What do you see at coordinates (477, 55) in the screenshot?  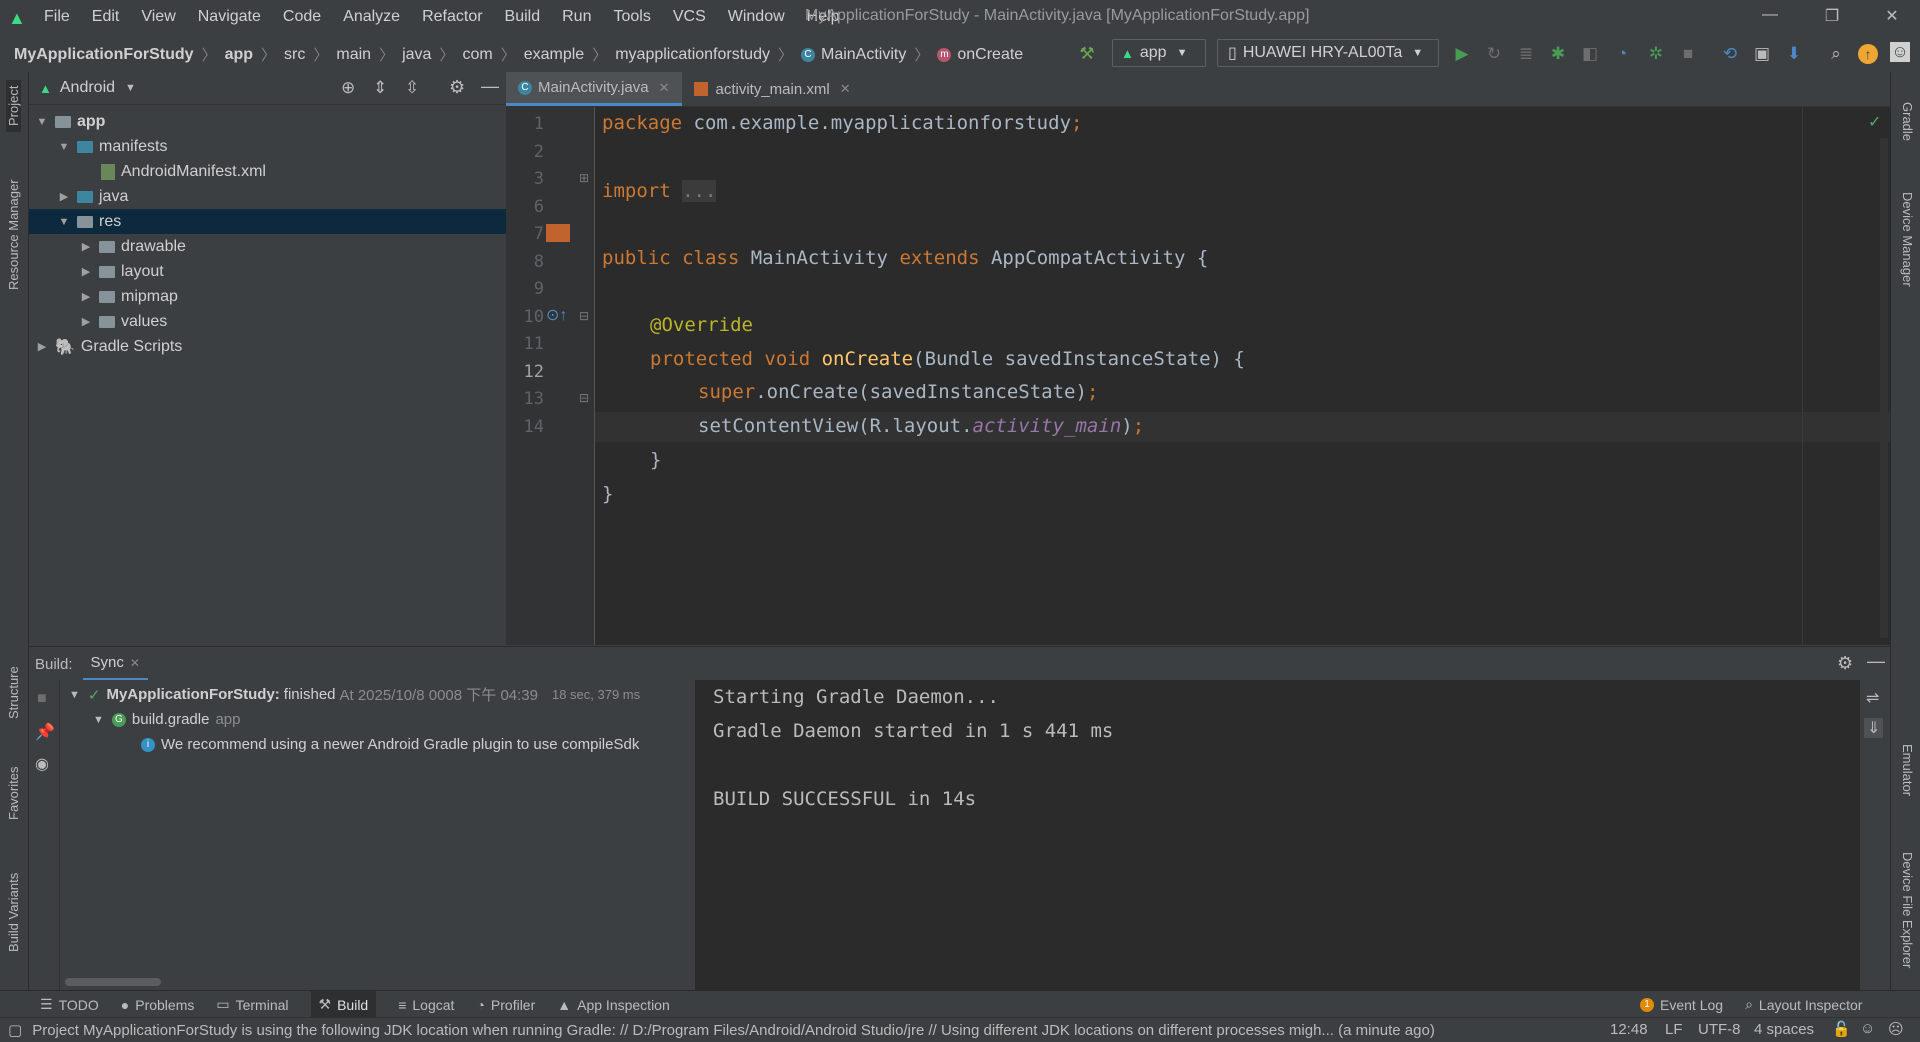 I see `breadcrumb-com: com` at bounding box center [477, 55].